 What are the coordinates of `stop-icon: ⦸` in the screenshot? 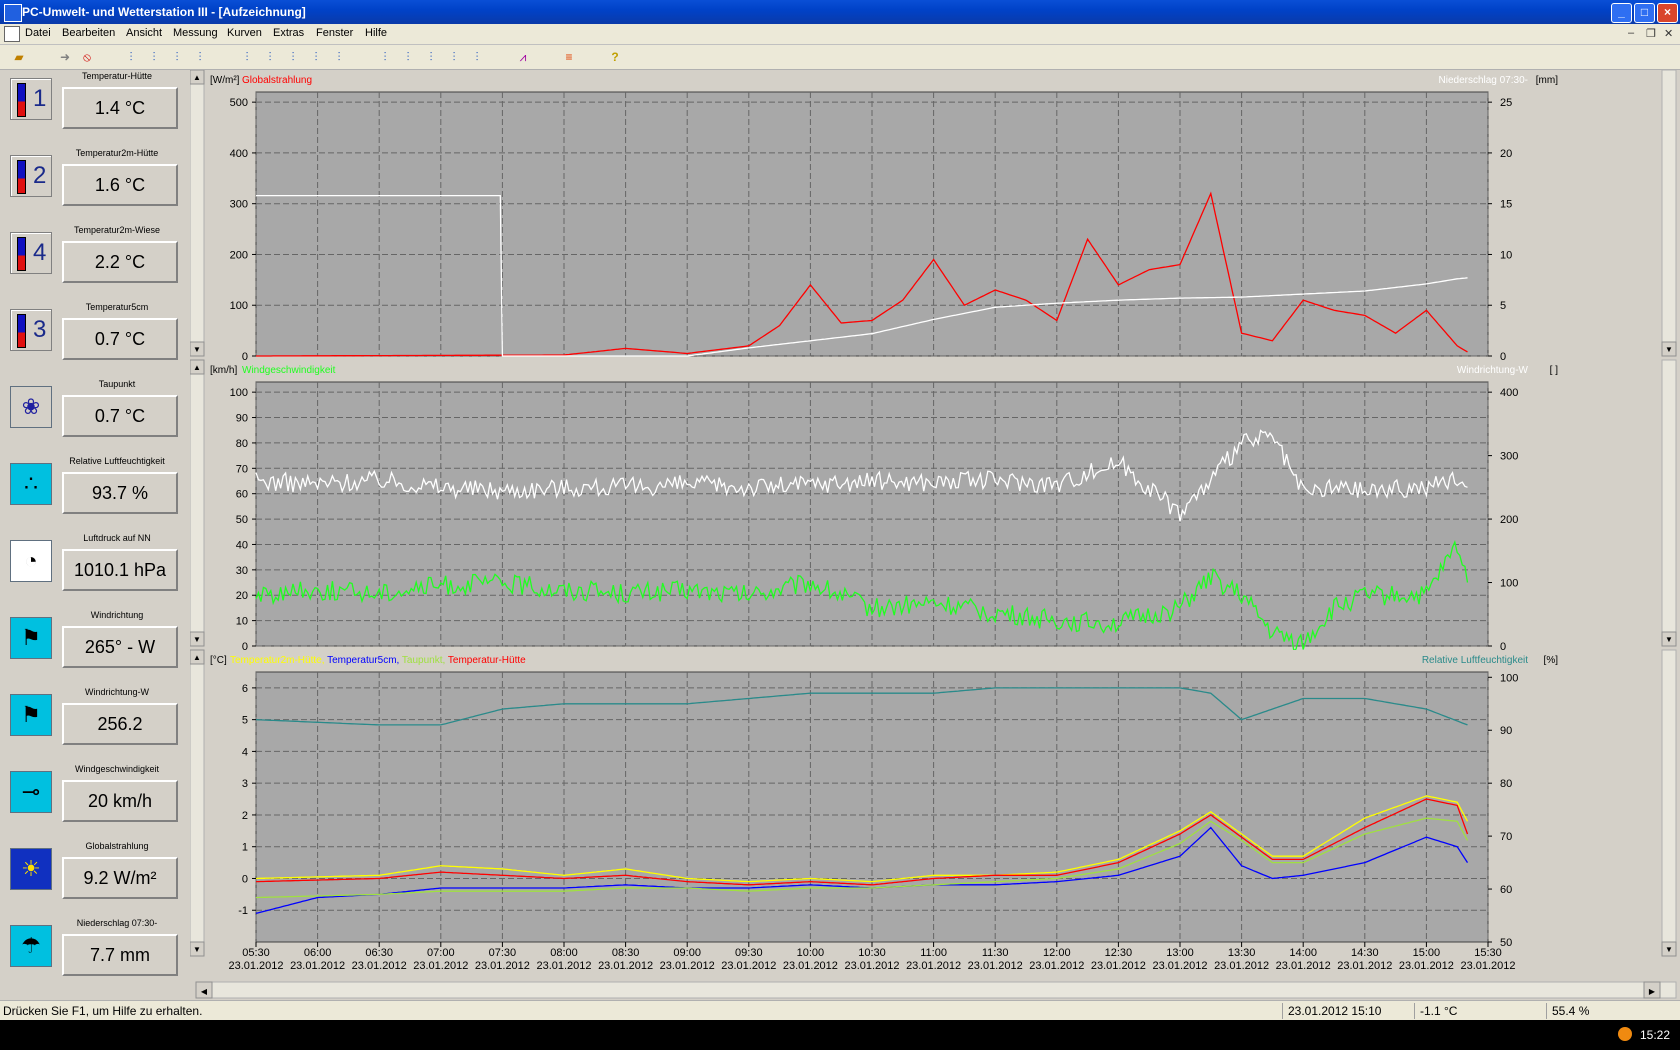 It's located at (87, 57).